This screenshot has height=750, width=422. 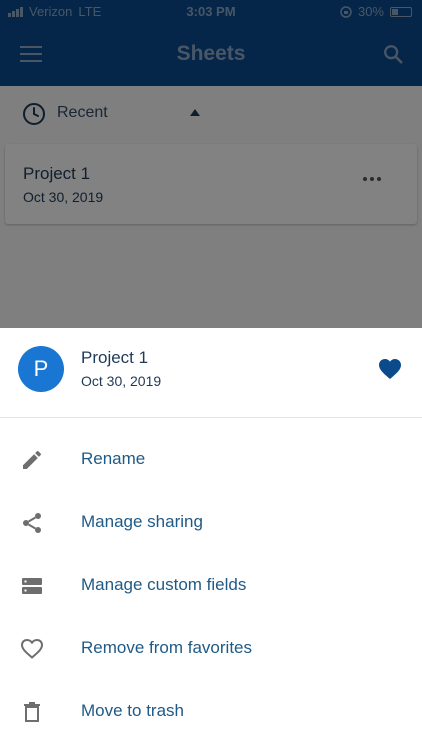 I want to click on remove-from-favorites-action: Remove from favorites, so click(x=211, y=648).